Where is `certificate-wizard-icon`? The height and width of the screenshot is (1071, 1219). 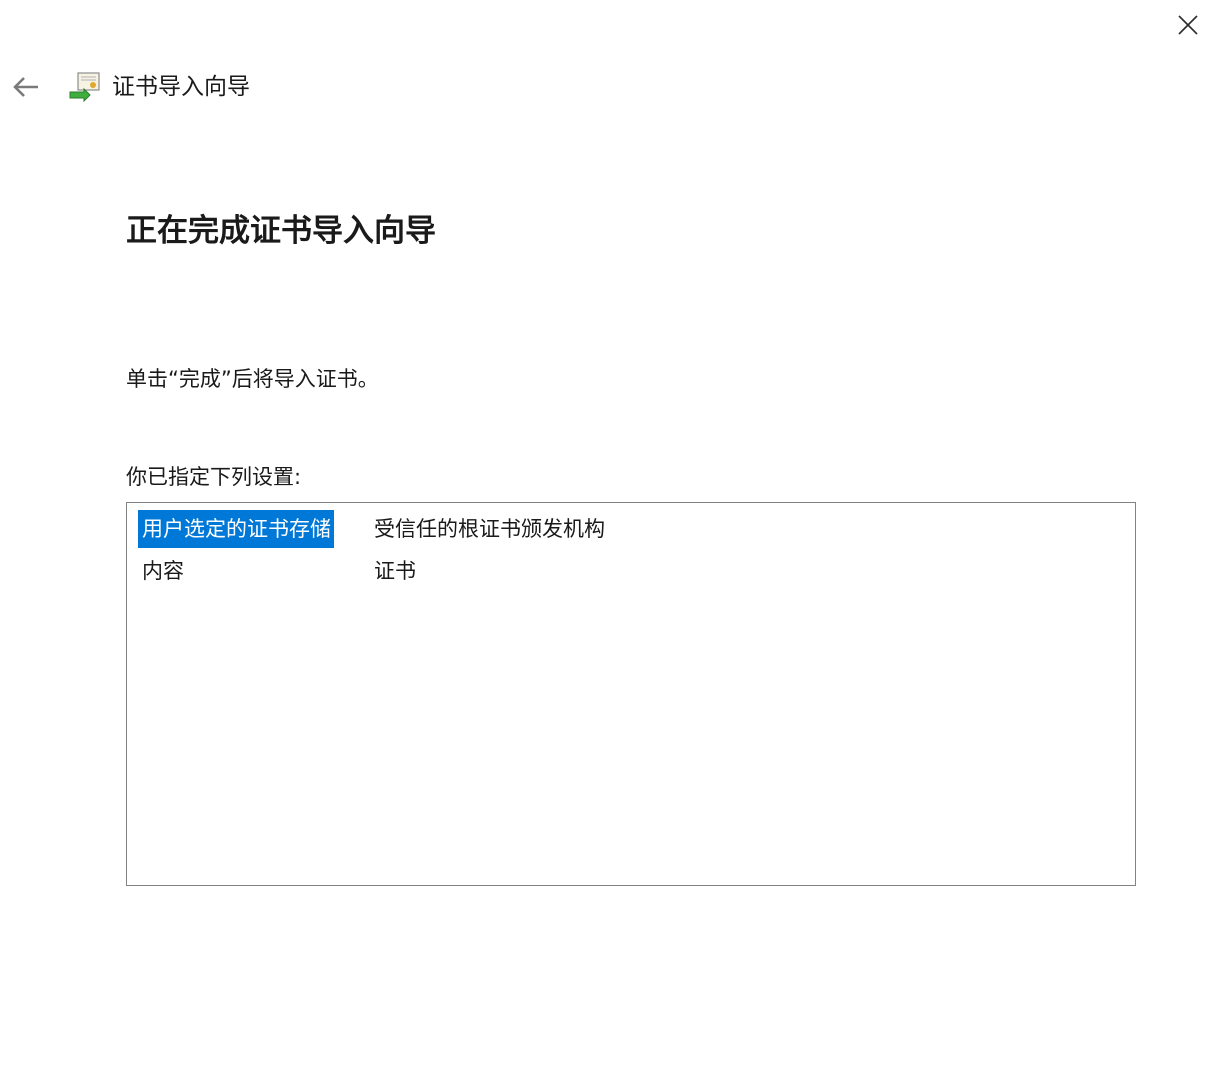 certificate-wizard-icon is located at coordinates (85, 87).